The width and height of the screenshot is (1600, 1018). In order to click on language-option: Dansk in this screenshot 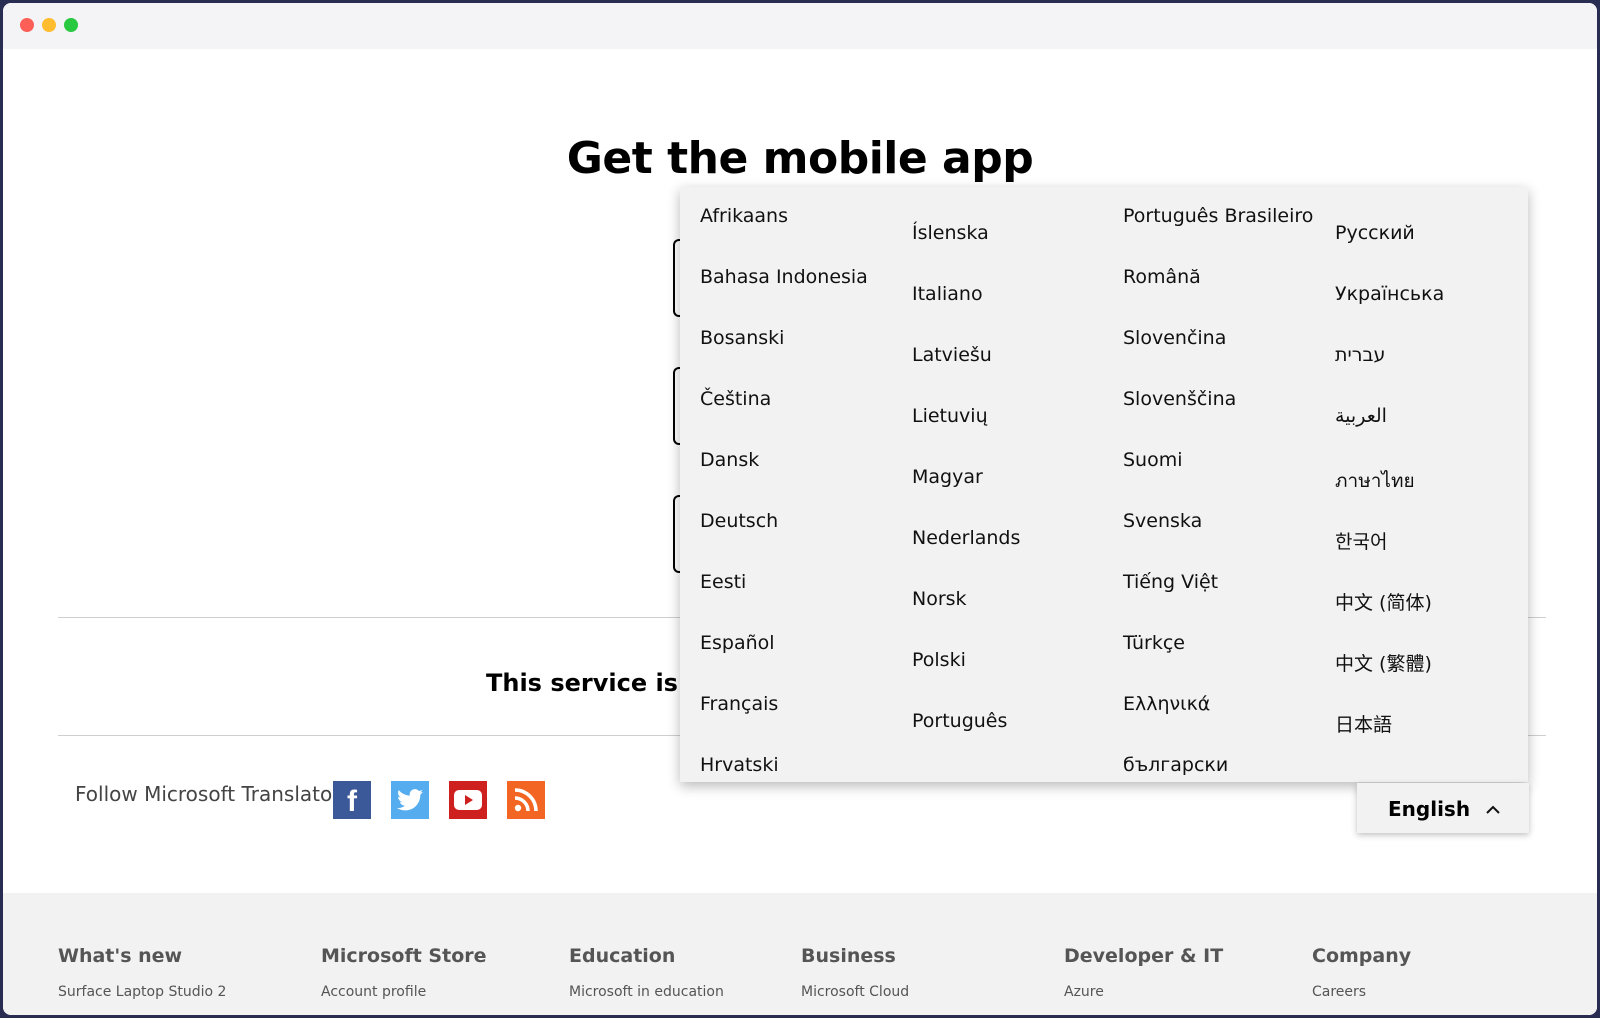, I will do `click(729, 460)`.